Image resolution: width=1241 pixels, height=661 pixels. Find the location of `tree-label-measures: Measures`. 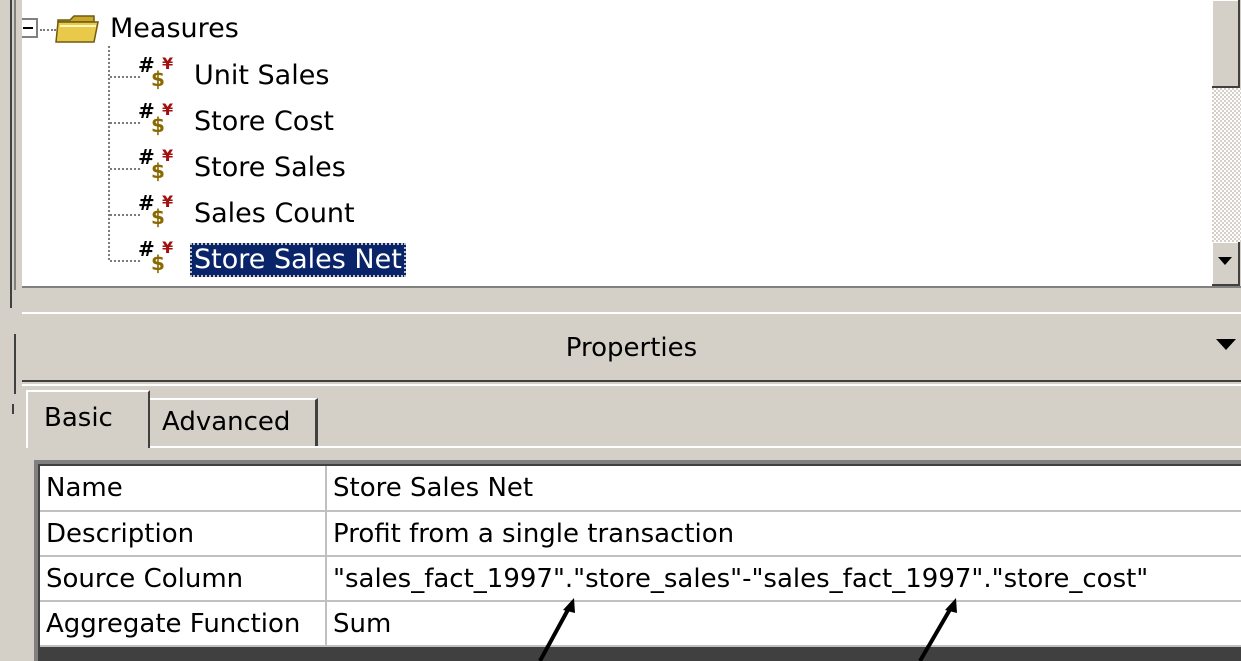

tree-label-measures: Measures is located at coordinates (174, 28).